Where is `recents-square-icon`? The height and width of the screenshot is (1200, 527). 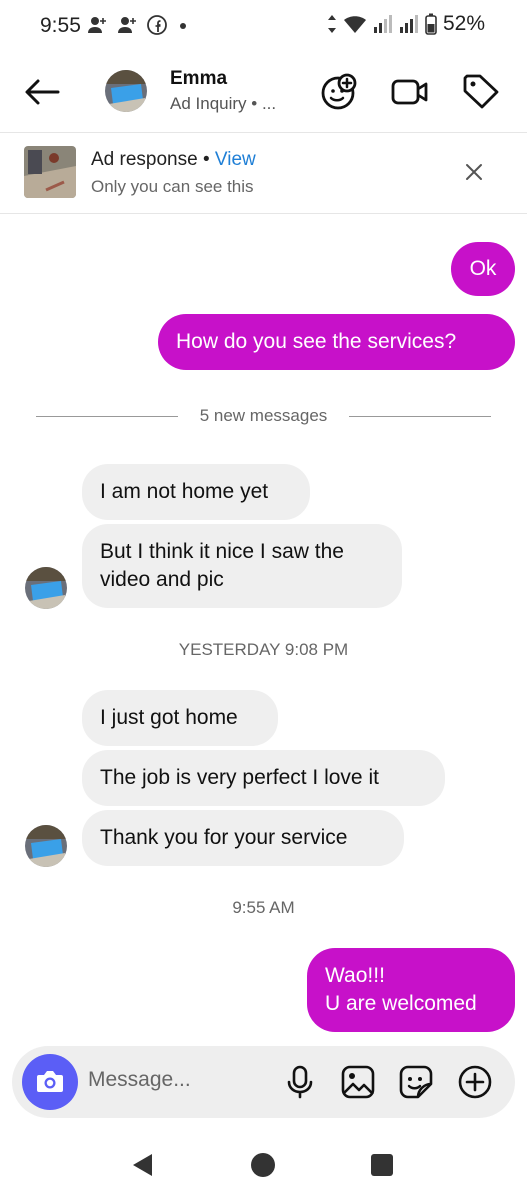 recents-square-icon is located at coordinates (382, 1165).